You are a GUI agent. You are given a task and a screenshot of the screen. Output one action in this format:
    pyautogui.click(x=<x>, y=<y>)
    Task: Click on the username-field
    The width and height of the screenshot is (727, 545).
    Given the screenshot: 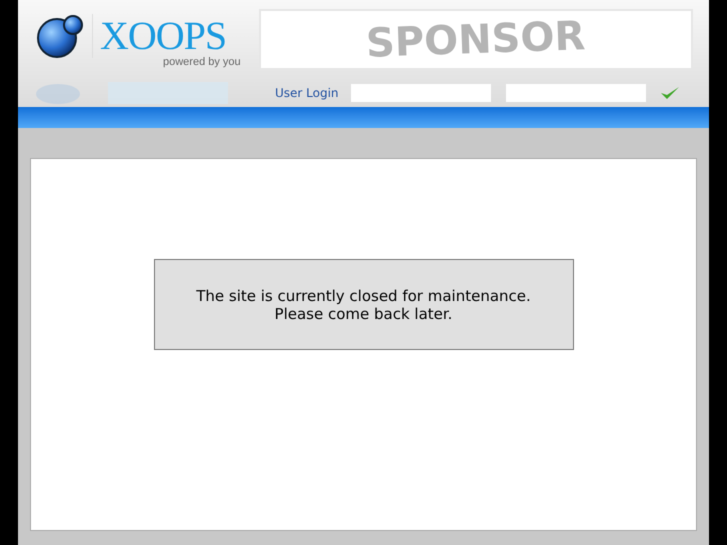 What is the action you would take?
    pyautogui.click(x=420, y=93)
    